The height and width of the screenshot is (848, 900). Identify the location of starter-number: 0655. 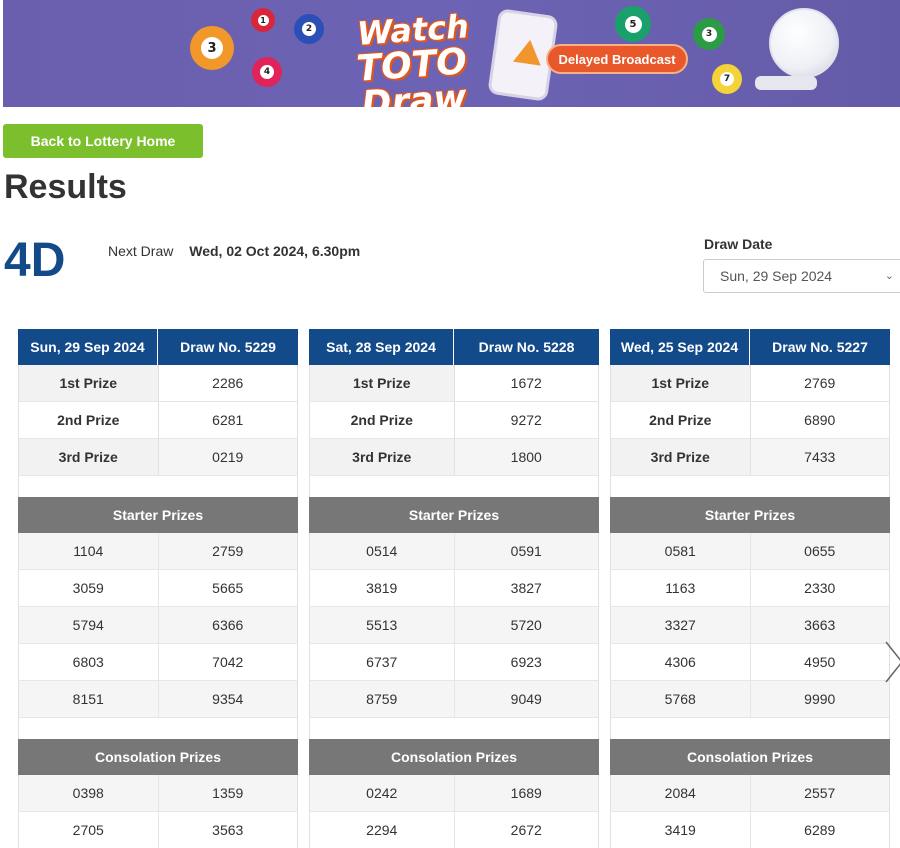
(819, 551).